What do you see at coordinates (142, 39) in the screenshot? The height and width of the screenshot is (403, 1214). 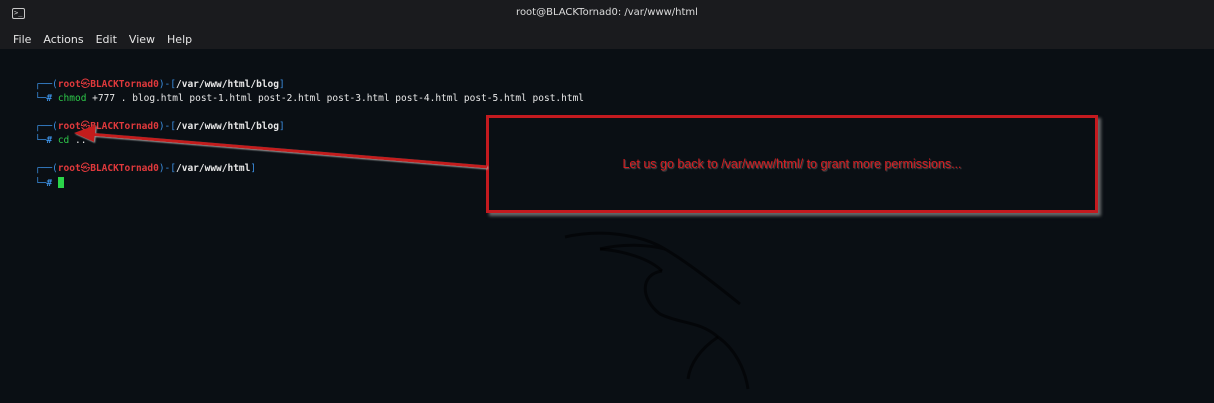 I see `menu-view: View` at bounding box center [142, 39].